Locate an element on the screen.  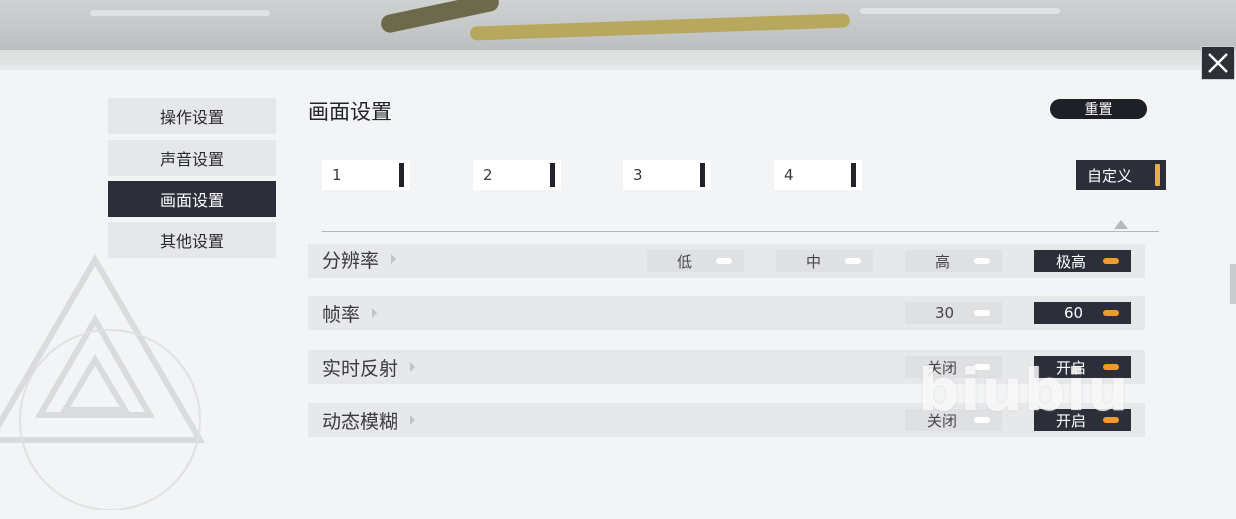
sidebar-item-label: 声音设置 is located at coordinates (191, 159).